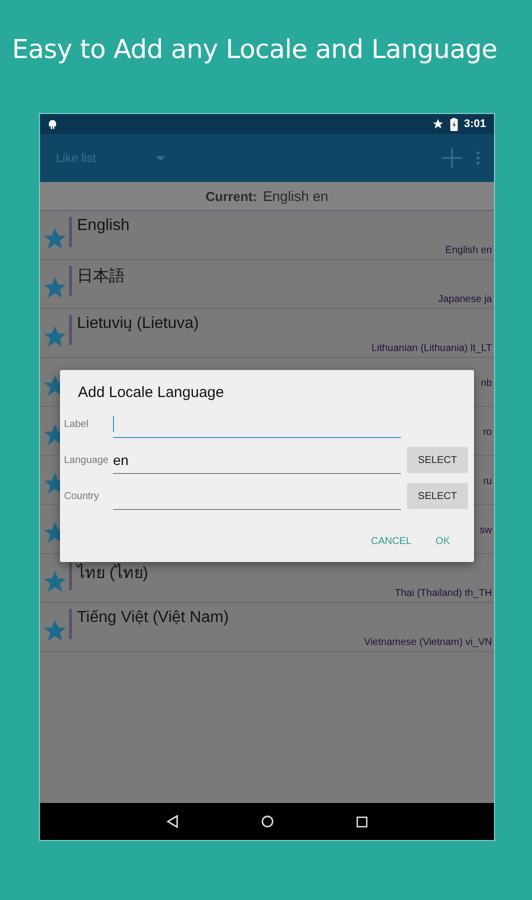 The image size is (532, 900). Describe the element at coordinates (231, 196) in the screenshot. I see `current-label: Current:` at that location.